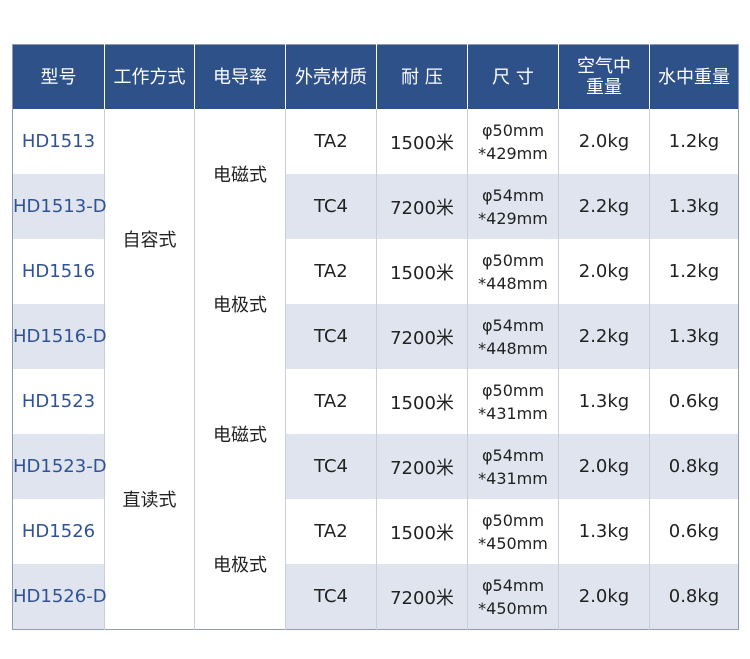 Image resolution: width=750 pixels, height=659 pixels. I want to click on header-water-weight: 水中重量, so click(694, 76).